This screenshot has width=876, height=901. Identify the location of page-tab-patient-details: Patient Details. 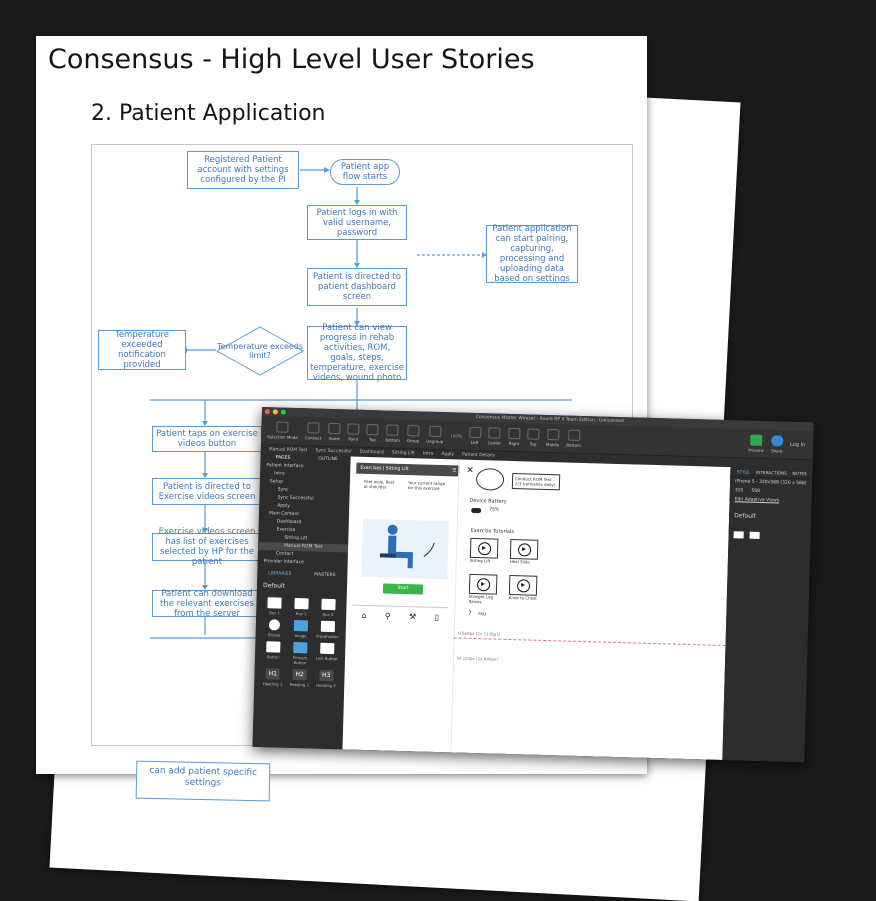
(478, 456).